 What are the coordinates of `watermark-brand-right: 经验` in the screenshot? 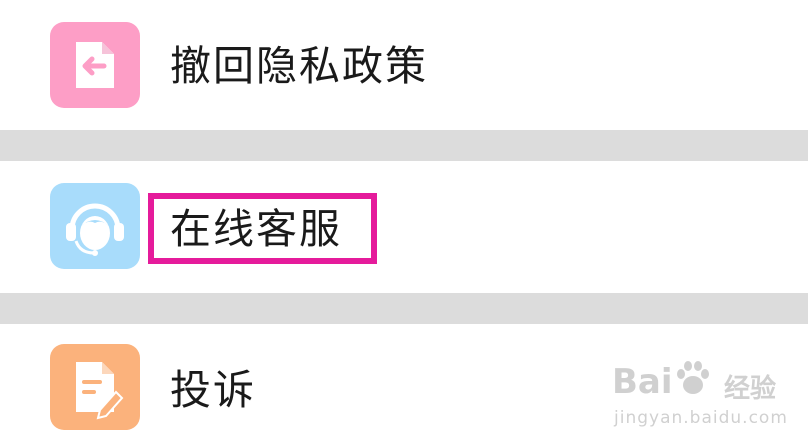 It's located at (750, 389).